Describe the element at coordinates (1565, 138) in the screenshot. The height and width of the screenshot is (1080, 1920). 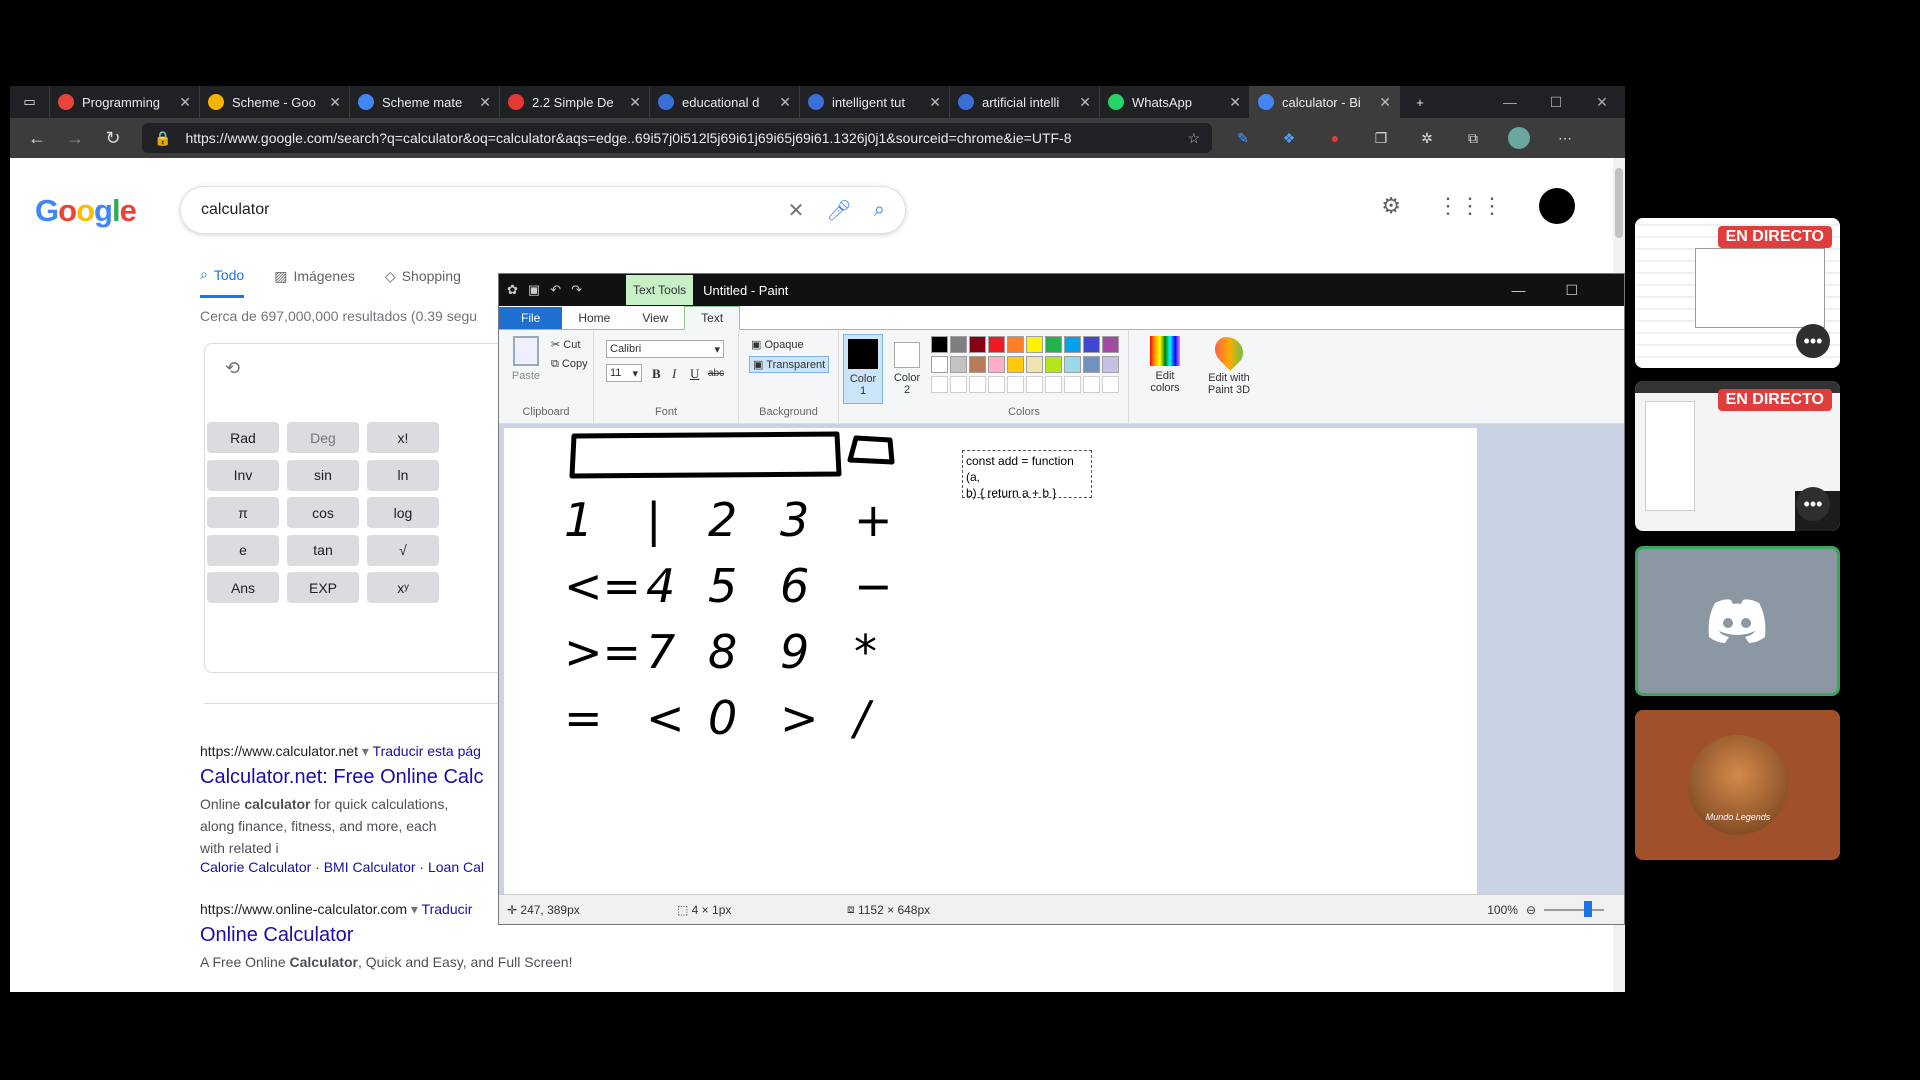
I see `more-menu-icon: ⋯` at that location.